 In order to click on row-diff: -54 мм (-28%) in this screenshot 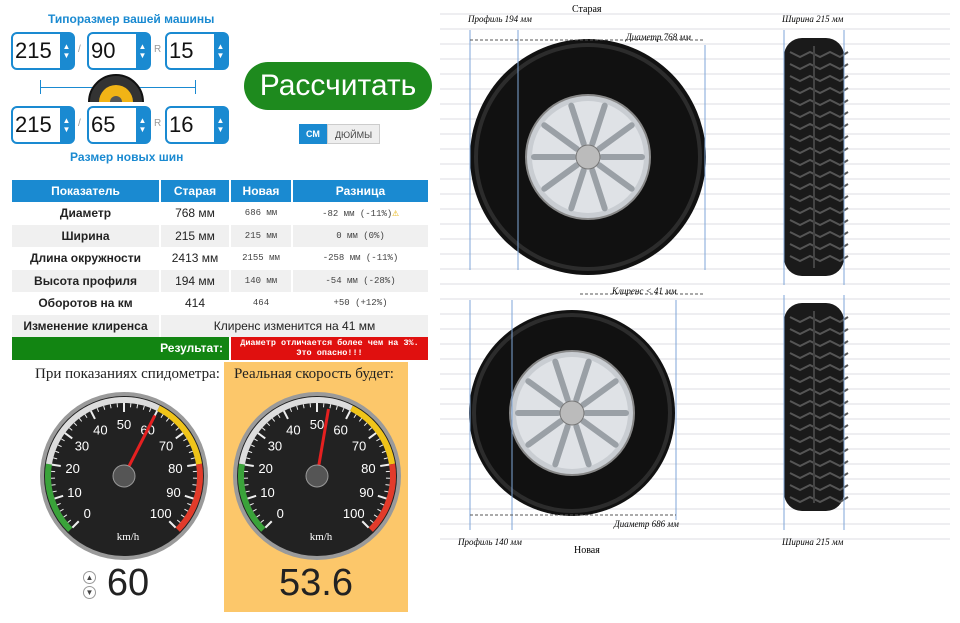, I will do `click(361, 280)`.